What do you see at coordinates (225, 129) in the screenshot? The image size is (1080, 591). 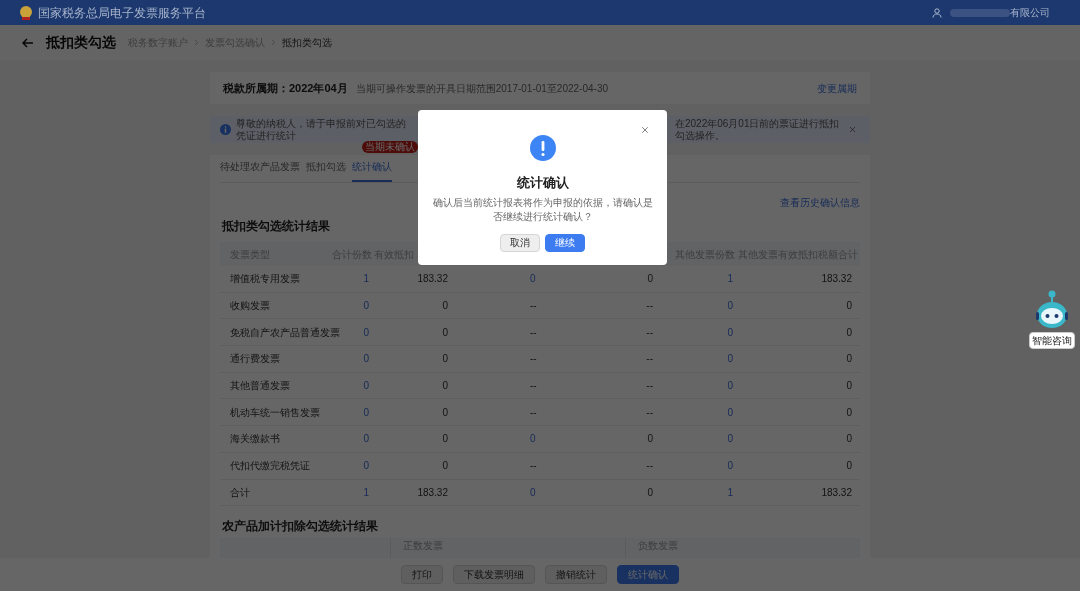 I see `info-icon` at bounding box center [225, 129].